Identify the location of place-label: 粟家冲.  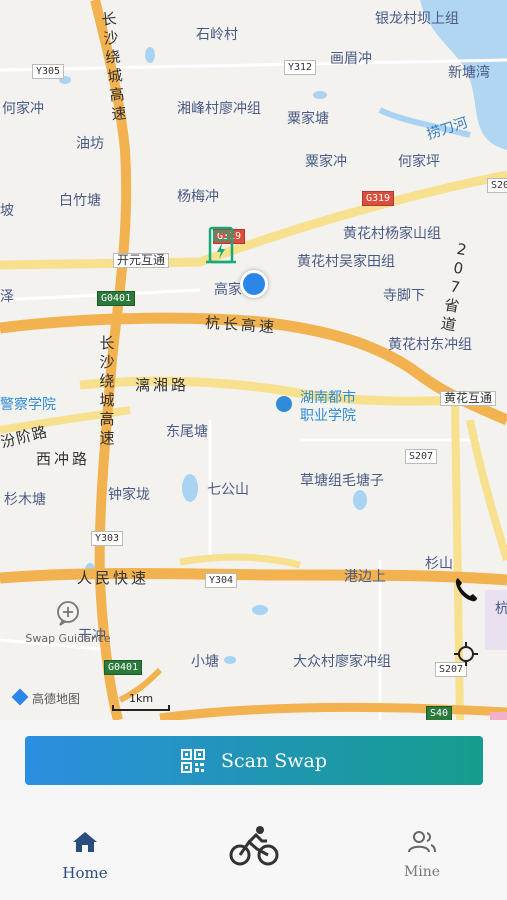
(326, 162).